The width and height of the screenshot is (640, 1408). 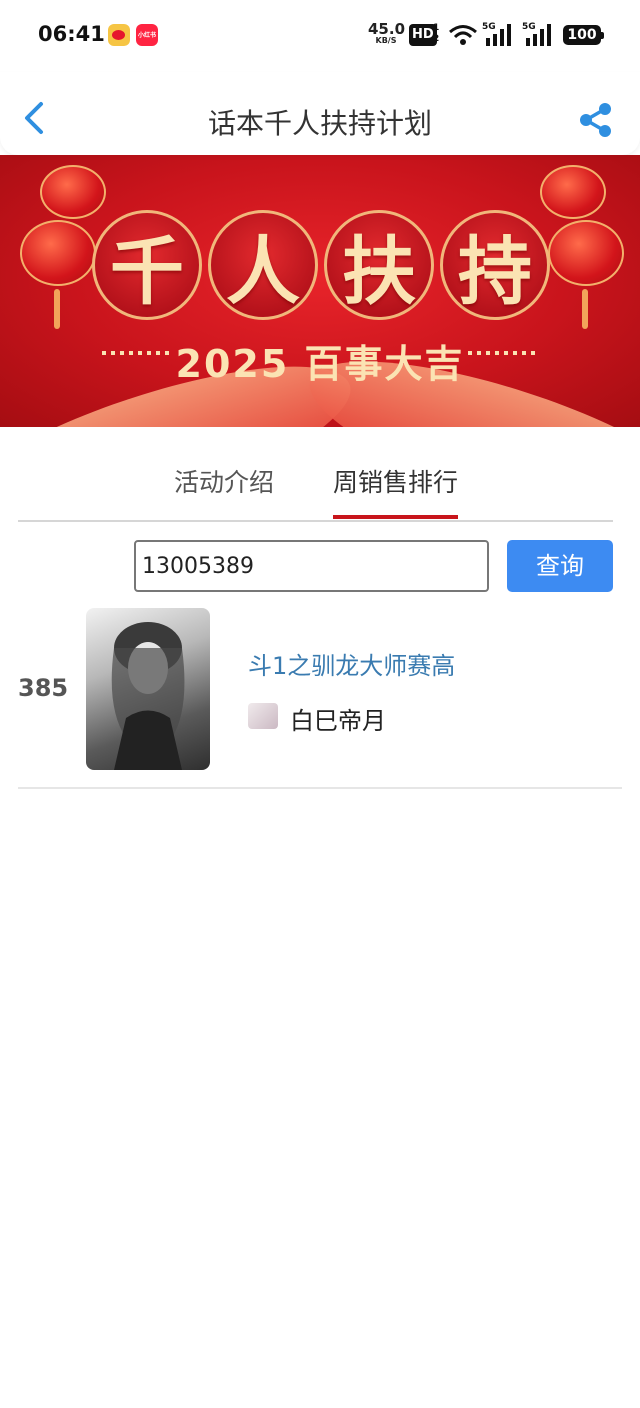 What do you see at coordinates (338, 721) in the screenshot?
I see `author-name: 白巳帝月` at bounding box center [338, 721].